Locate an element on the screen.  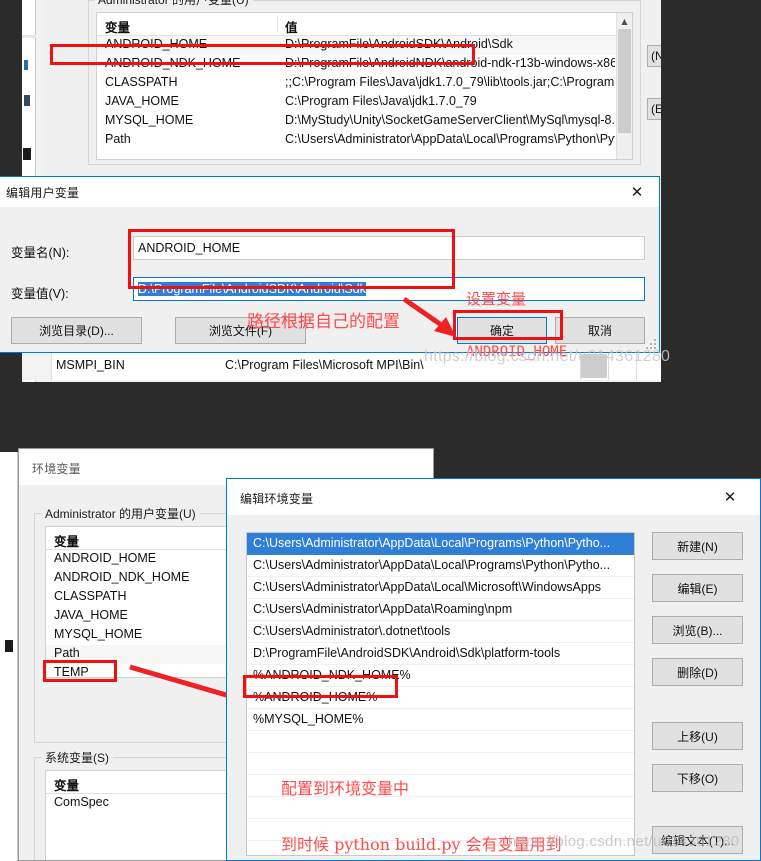
path-entry-text: %ANDROID_NDK_HOME% is located at coordinates (332, 675).